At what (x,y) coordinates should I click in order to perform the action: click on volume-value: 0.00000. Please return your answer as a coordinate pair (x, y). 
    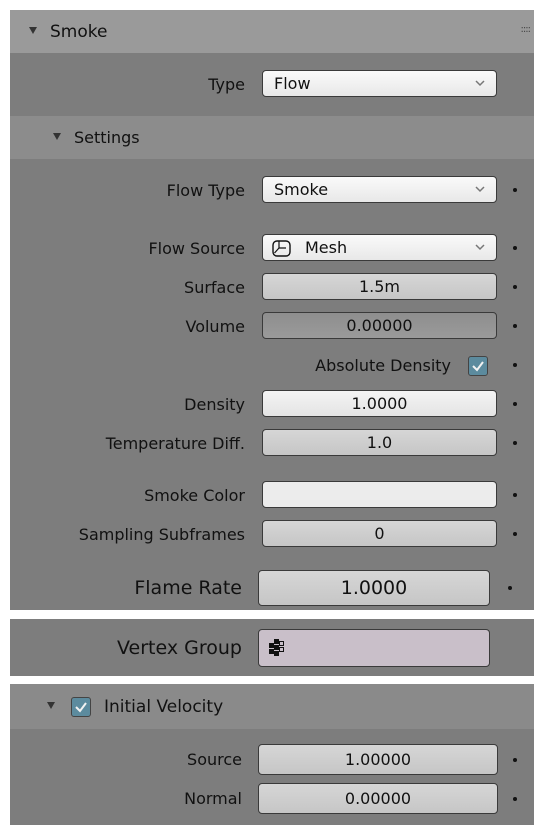
    Looking at the image, I should click on (379, 325).